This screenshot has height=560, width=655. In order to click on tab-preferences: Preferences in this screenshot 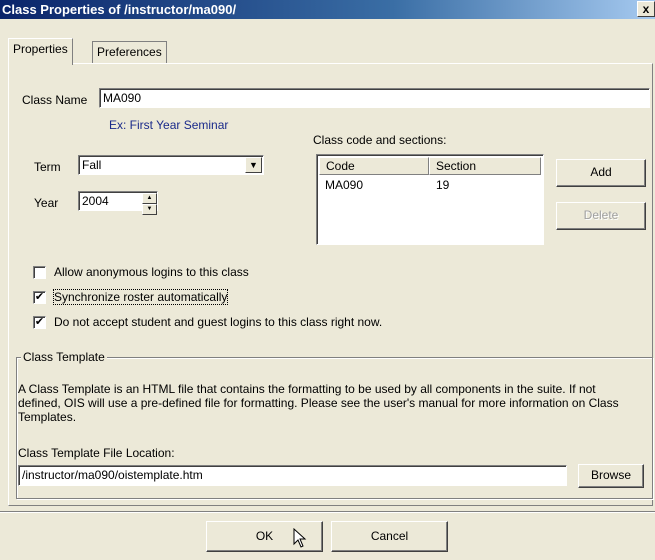, I will do `click(129, 52)`.